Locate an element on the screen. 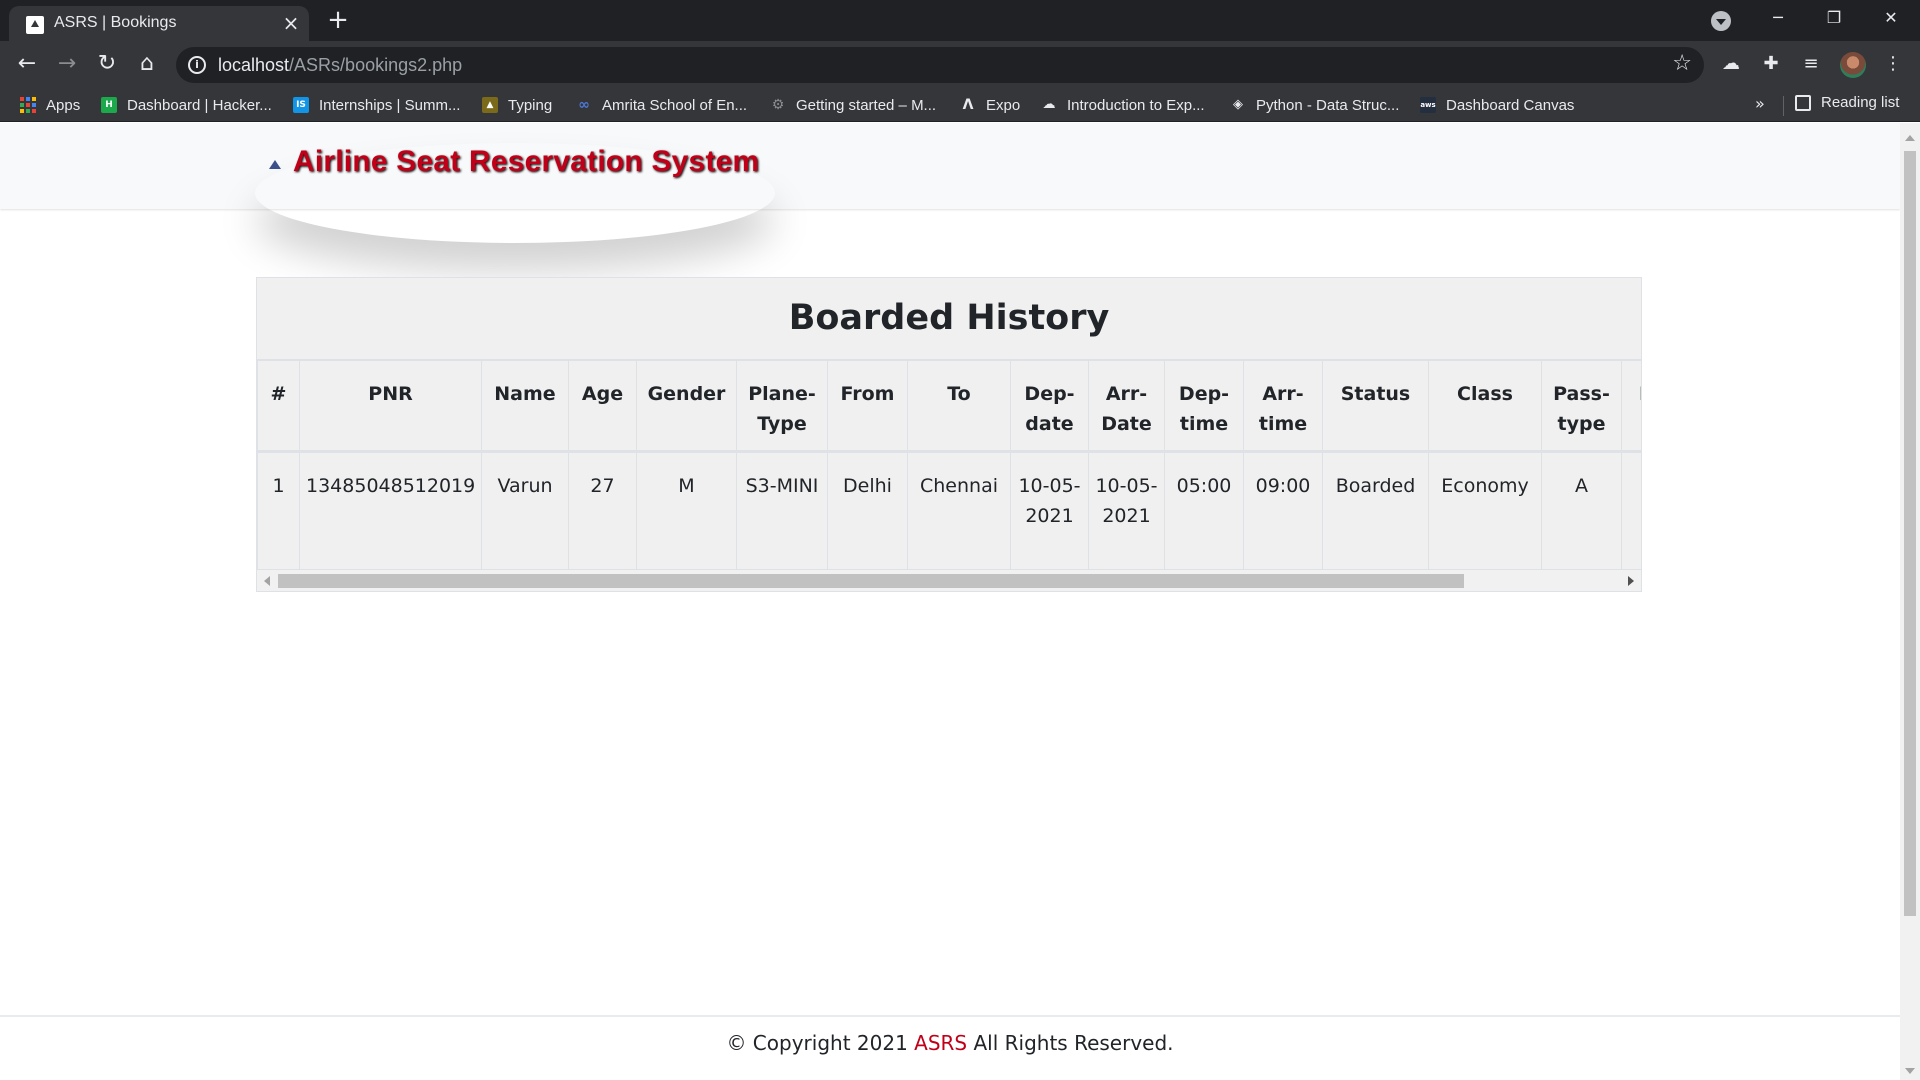 The height and width of the screenshot is (1080, 1920). table-cell: M is located at coordinates (686, 510).